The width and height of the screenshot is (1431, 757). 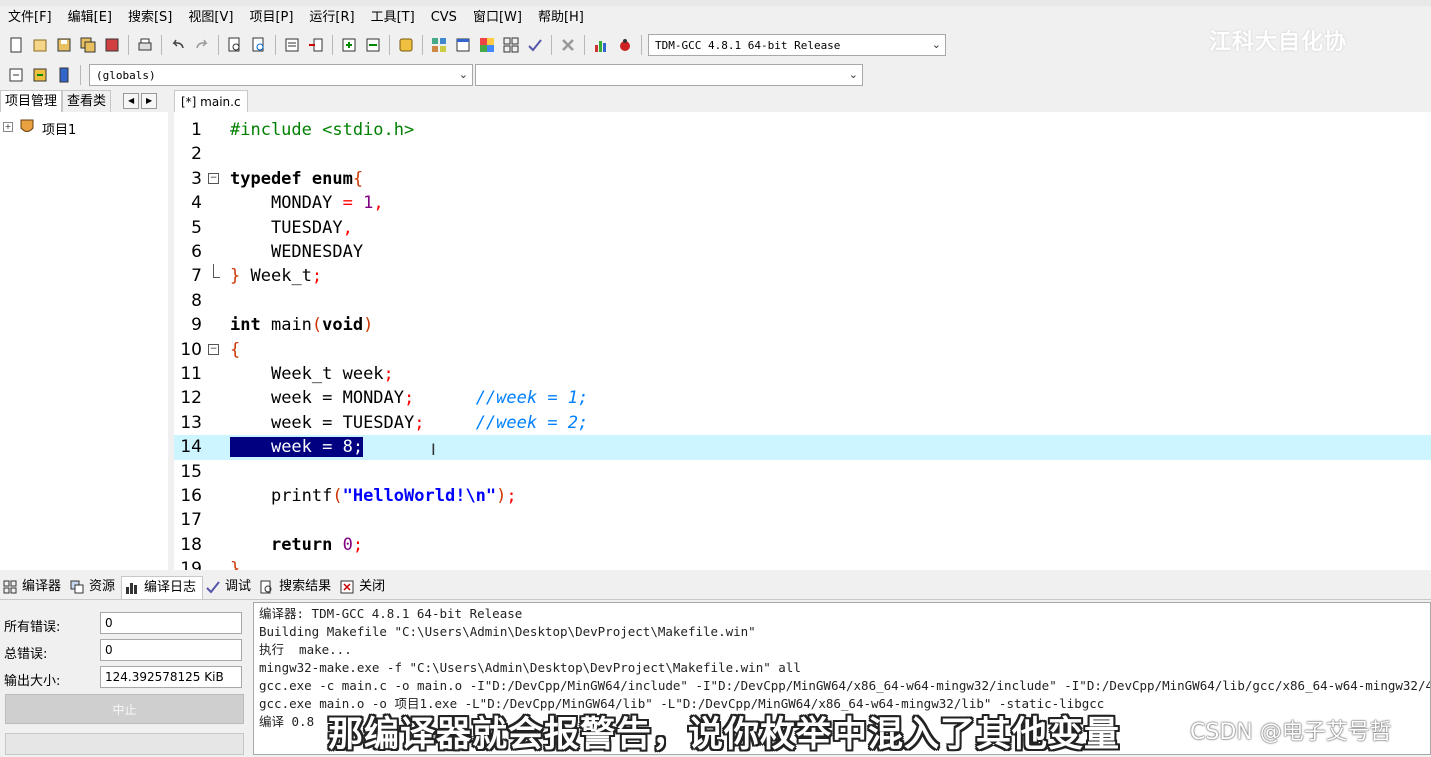 I want to click on compile-run-icon, so click(x=487, y=45).